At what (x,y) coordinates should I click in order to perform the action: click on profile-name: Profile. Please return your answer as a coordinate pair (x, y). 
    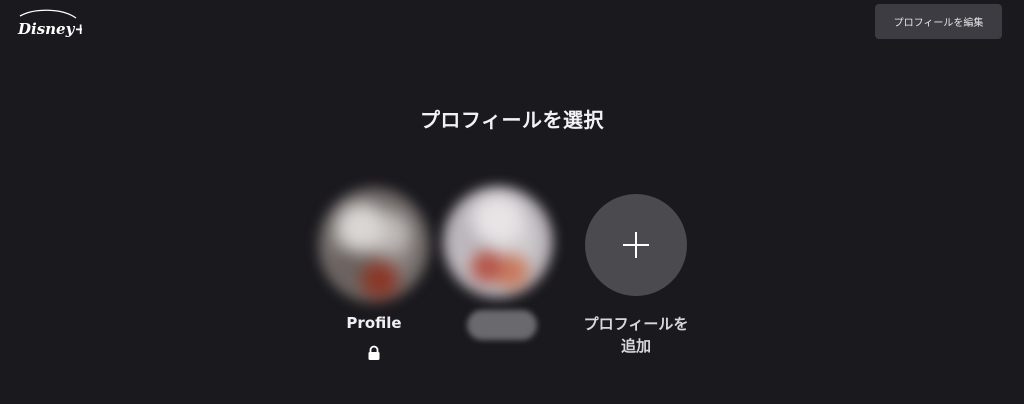
    Looking at the image, I should click on (374, 323).